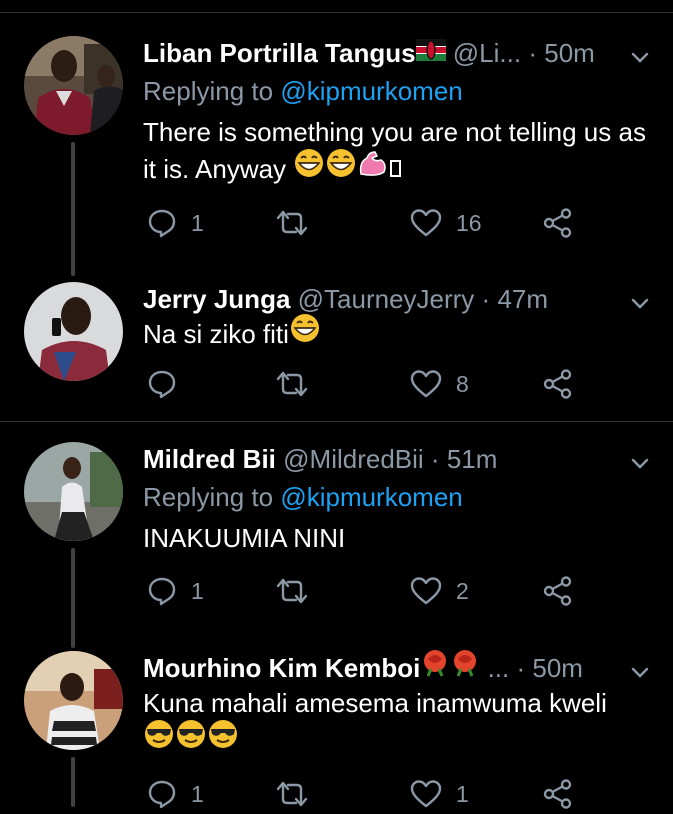 This screenshot has width=673, height=814. Describe the element at coordinates (216, 299) in the screenshot. I see `display-name: Jerry Junga` at that location.